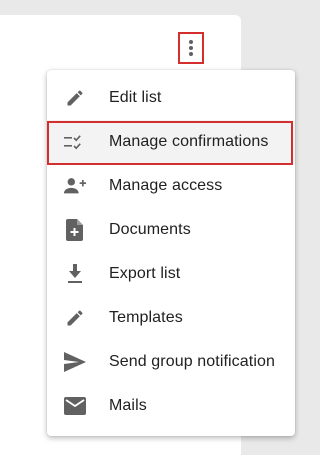 The image size is (320, 455). I want to click on menu-item-label: Mails, so click(128, 405).